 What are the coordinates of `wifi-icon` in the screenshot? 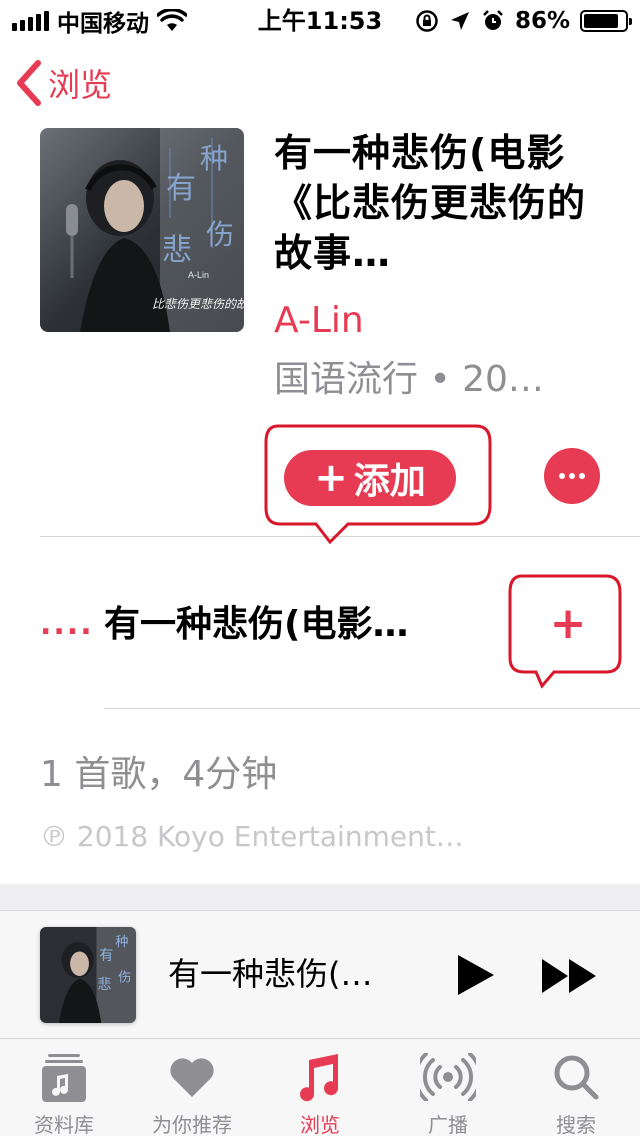 It's located at (172, 20).